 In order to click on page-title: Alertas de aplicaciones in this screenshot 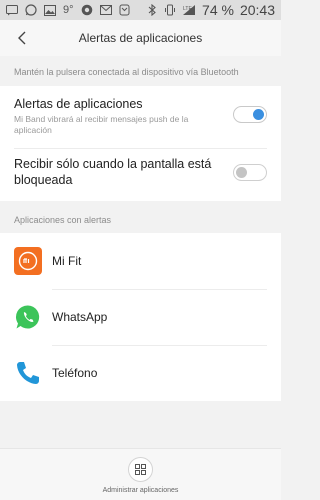, I will do `click(140, 38)`.